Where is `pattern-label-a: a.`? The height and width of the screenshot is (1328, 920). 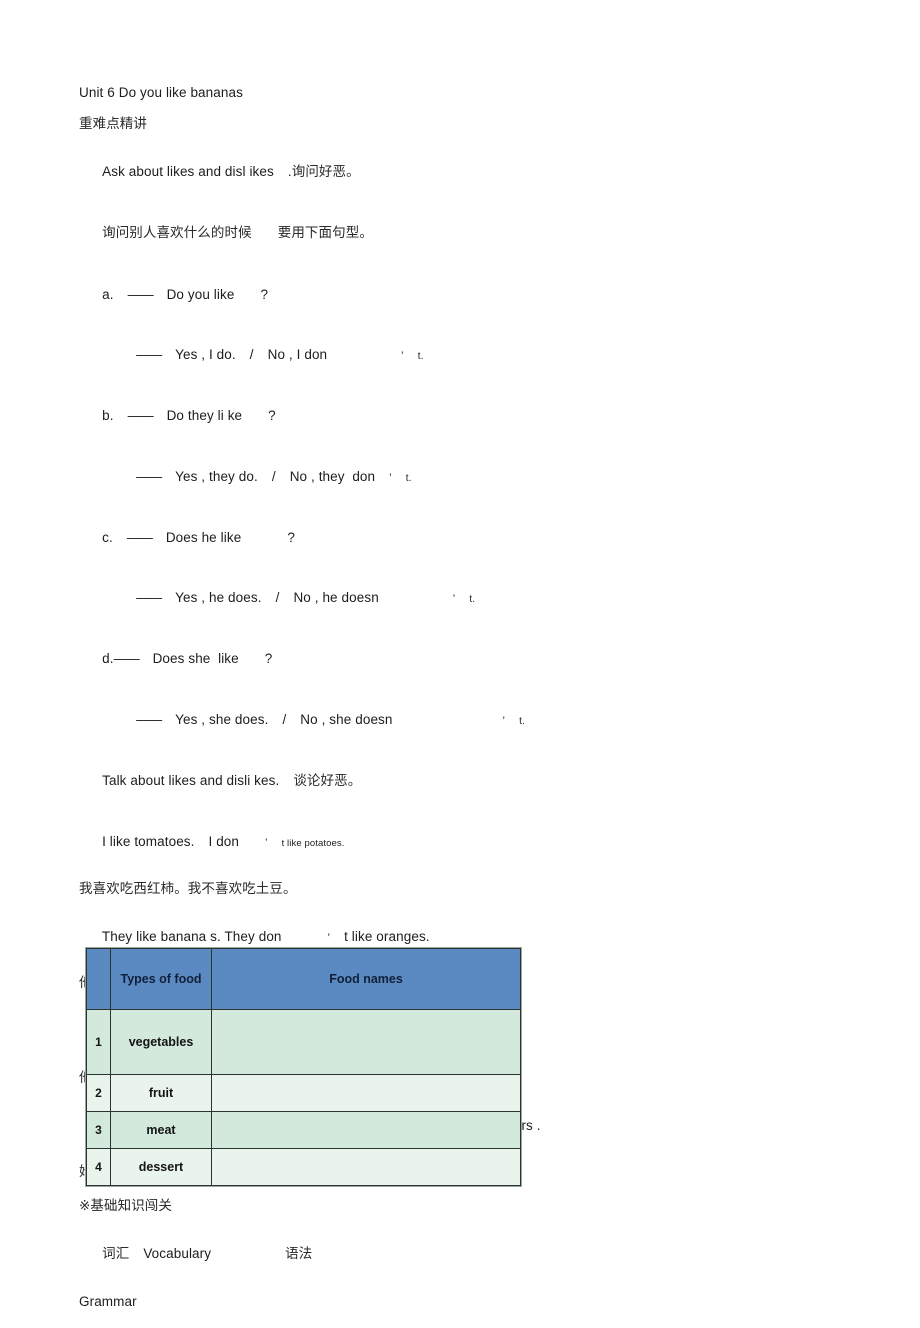
pattern-label-a: a. is located at coordinates (108, 294).